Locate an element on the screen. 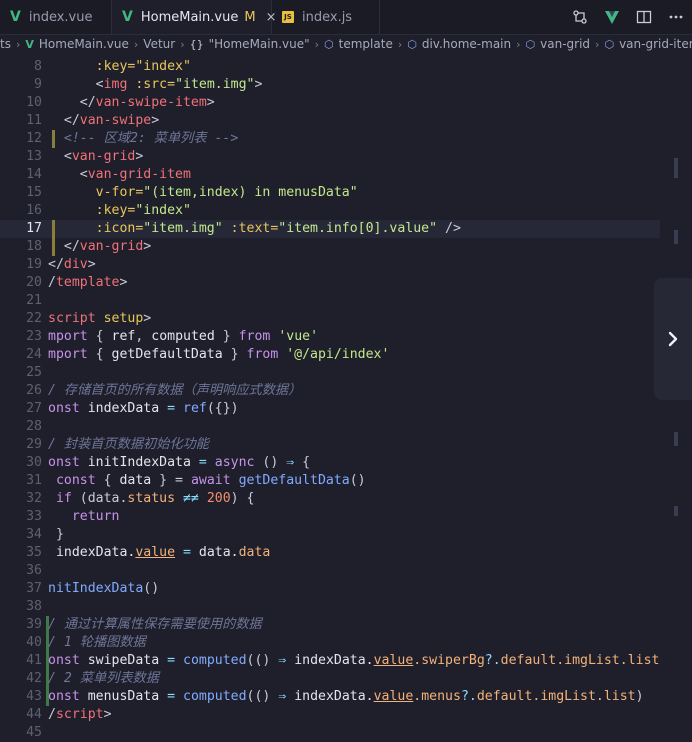 The height and width of the screenshot is (742, 692). code-token: from is located at coordinates (258, 336).